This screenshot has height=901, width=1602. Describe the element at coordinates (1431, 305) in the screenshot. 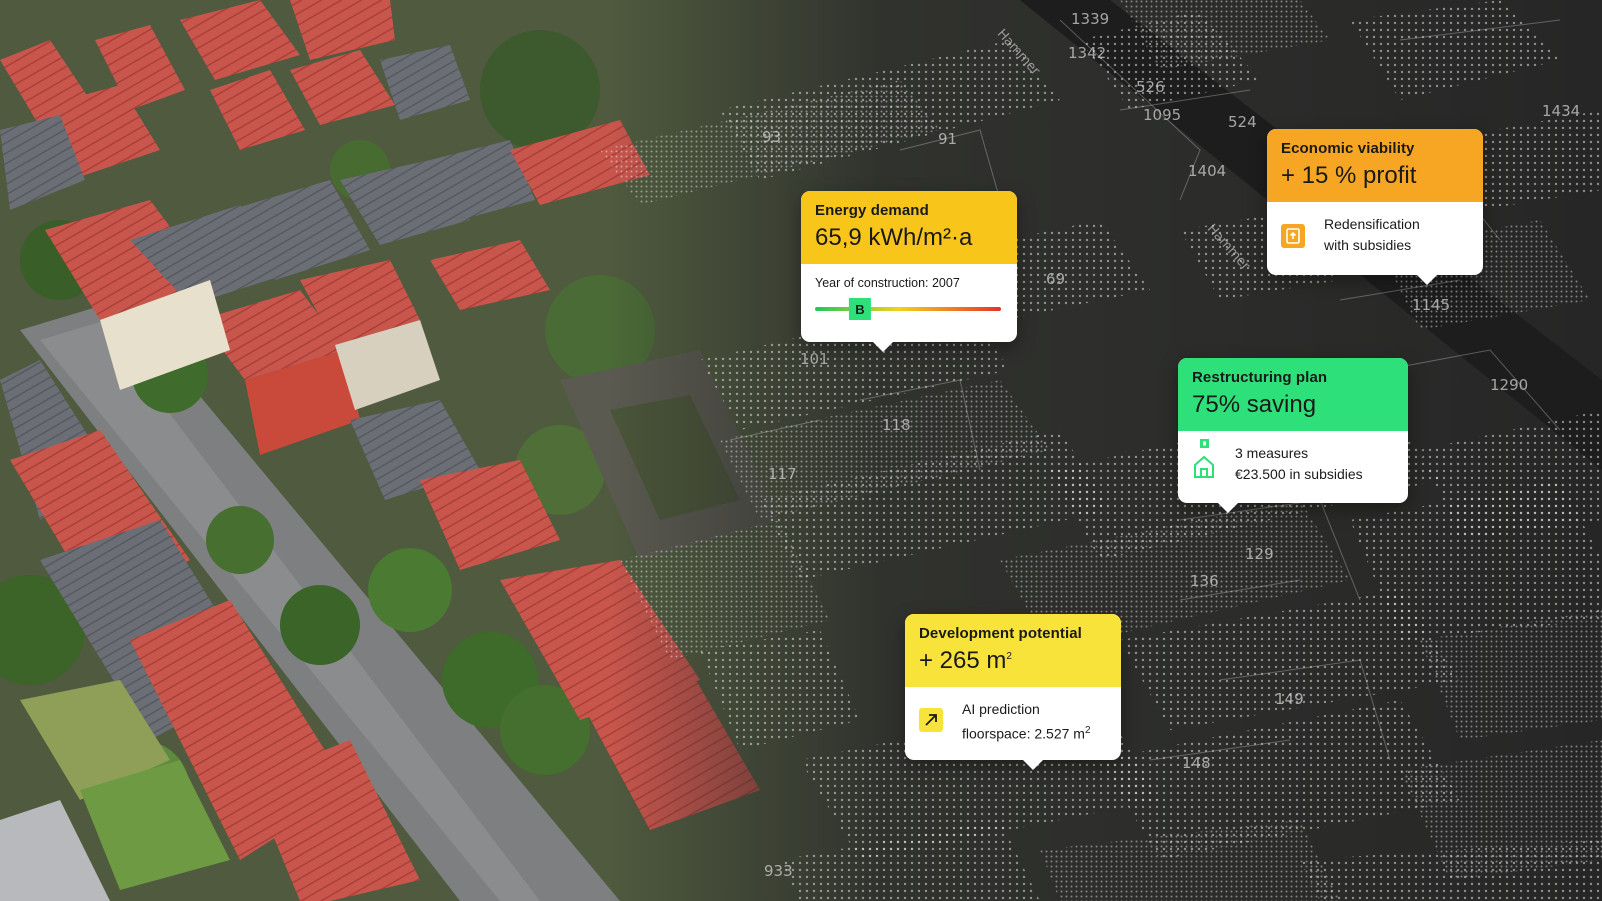

I see `parcel-number: 1145` at that location.